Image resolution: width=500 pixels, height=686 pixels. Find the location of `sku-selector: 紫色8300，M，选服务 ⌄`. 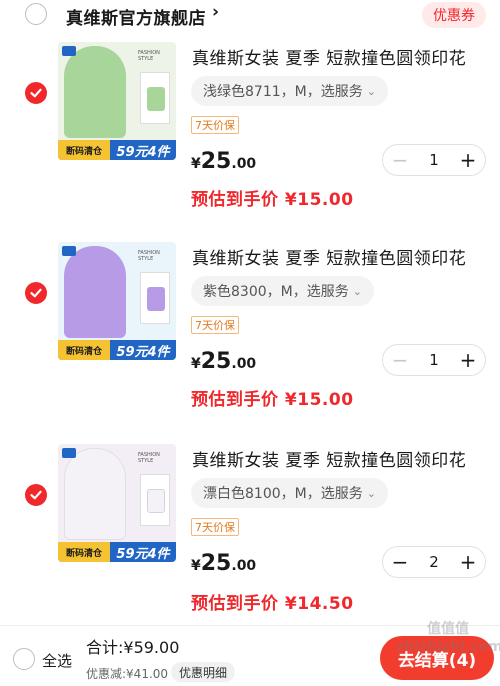

sku-selector: 紫色8300，M，选服务 ⌄ is located at coordinates (282, 291).